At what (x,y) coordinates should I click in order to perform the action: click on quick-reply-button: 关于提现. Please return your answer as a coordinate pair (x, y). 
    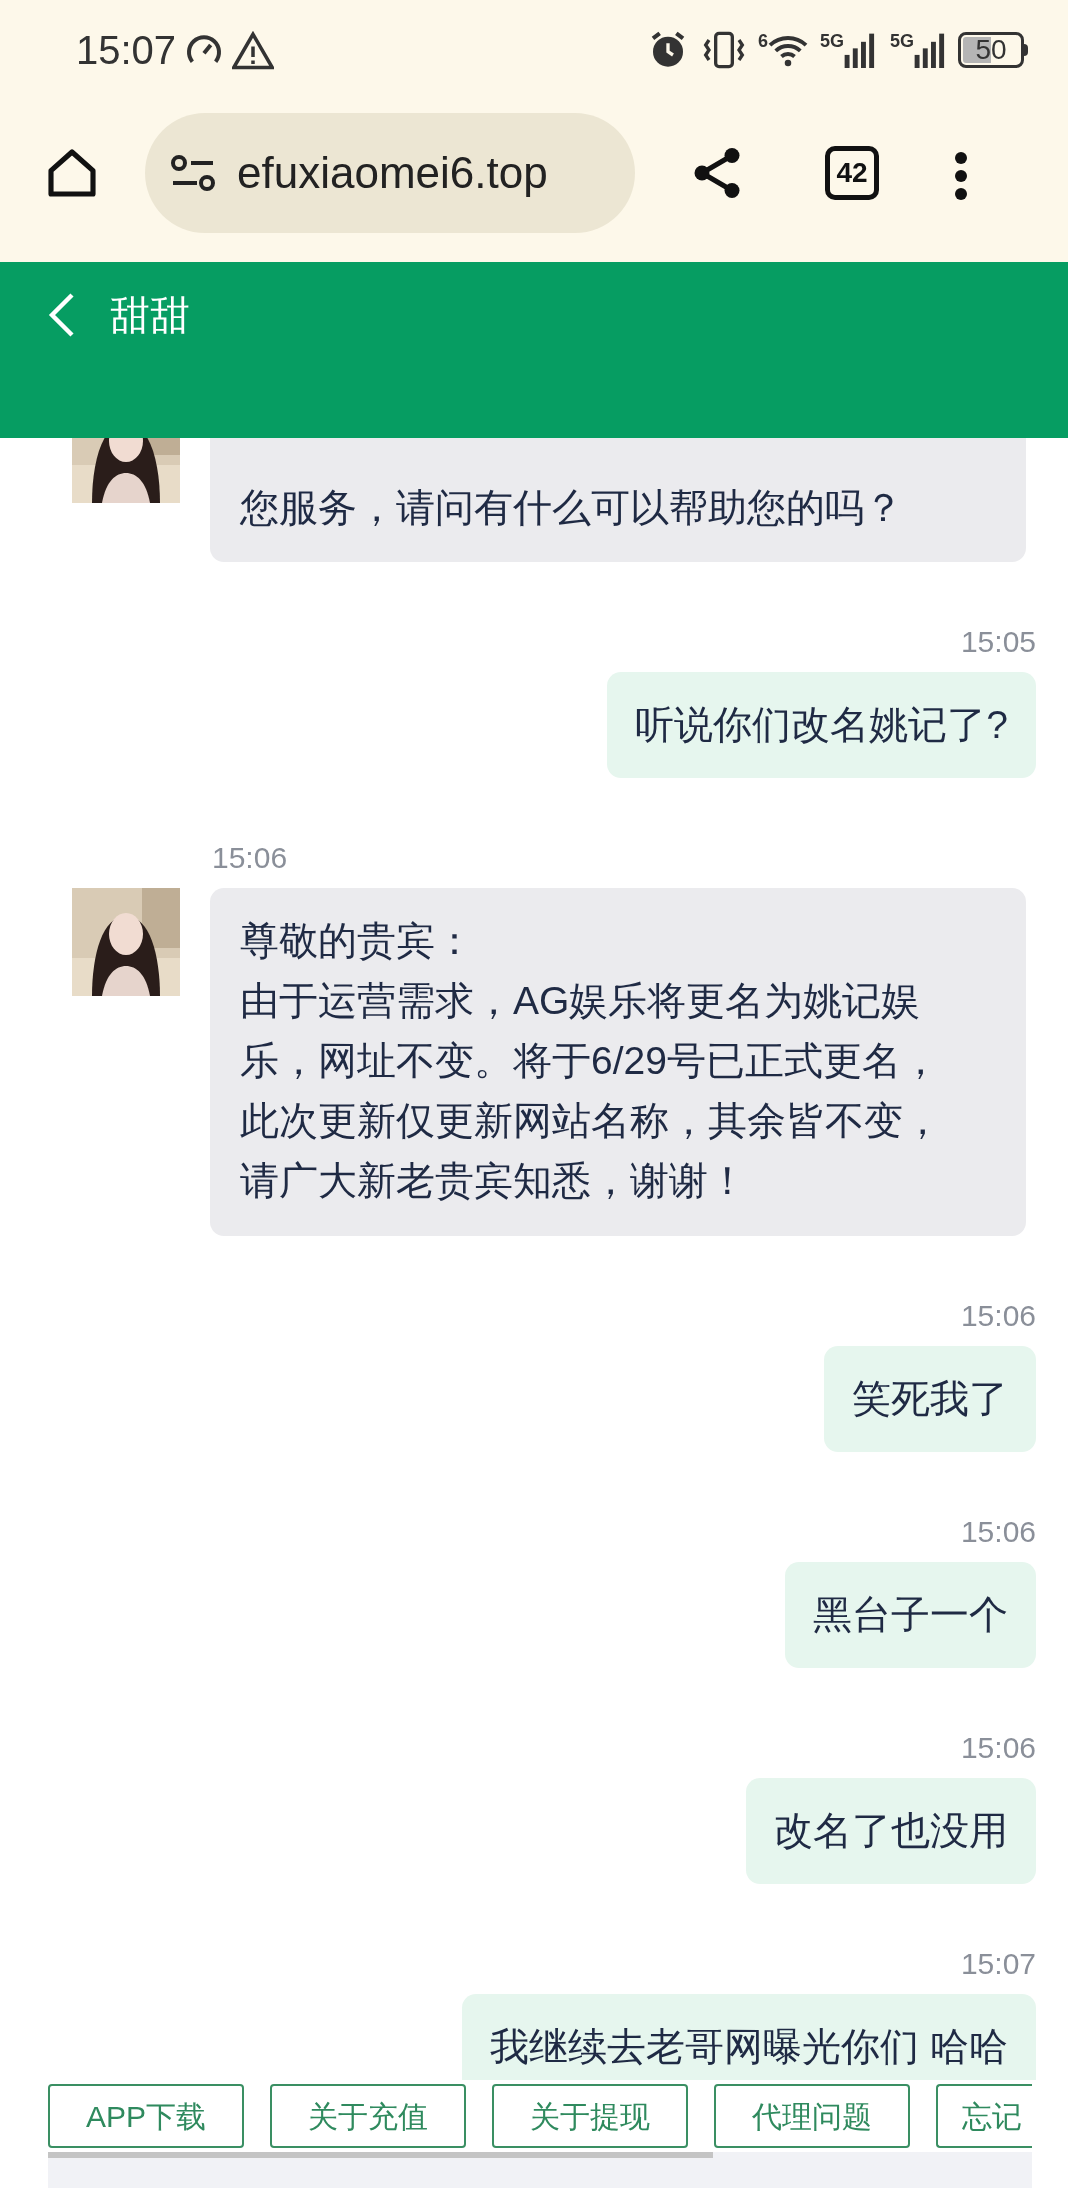
    Looking at the image, I should click on (590, 2116).